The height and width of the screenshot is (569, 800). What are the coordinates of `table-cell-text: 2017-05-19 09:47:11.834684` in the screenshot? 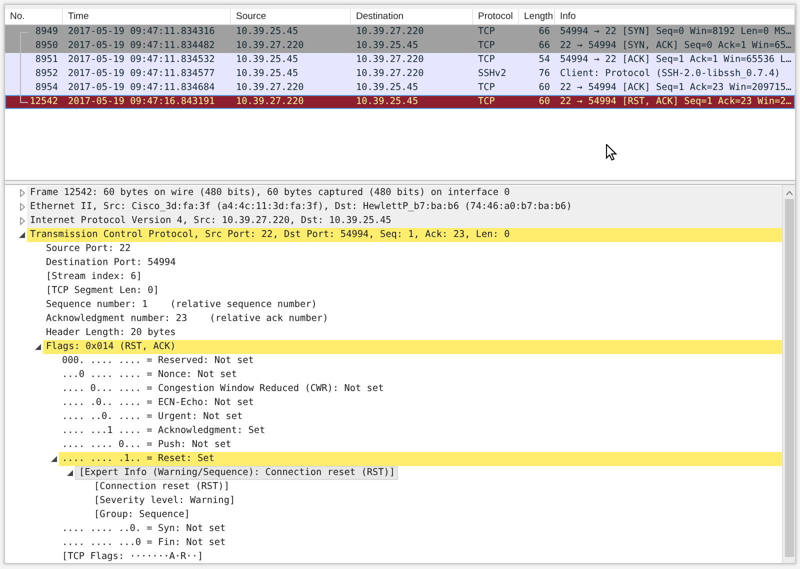 It's located at (141, 88).